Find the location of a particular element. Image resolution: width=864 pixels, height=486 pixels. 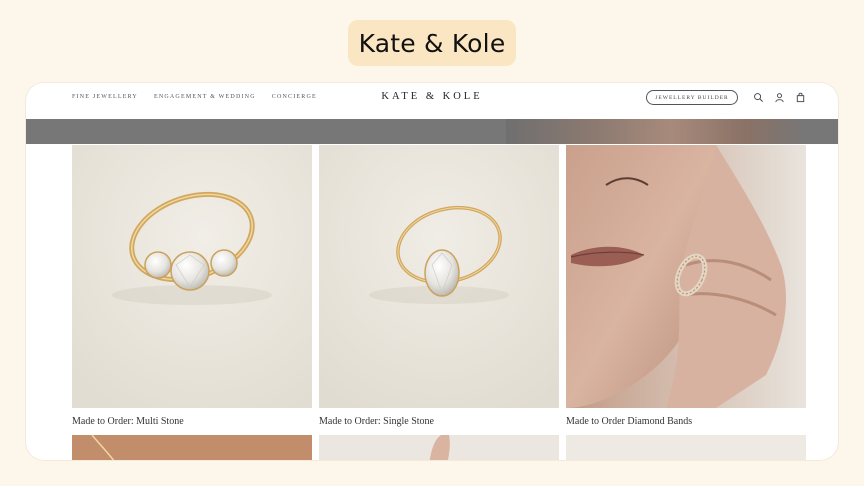

jewellery-image is located at coordinates (686, 447).